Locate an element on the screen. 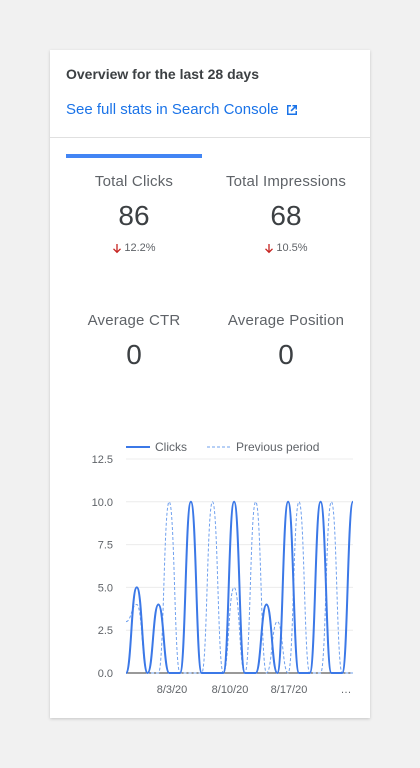 The width and height of the screenshot is (420, 768). metric-value: 68 is located at coordinates (286, 215).